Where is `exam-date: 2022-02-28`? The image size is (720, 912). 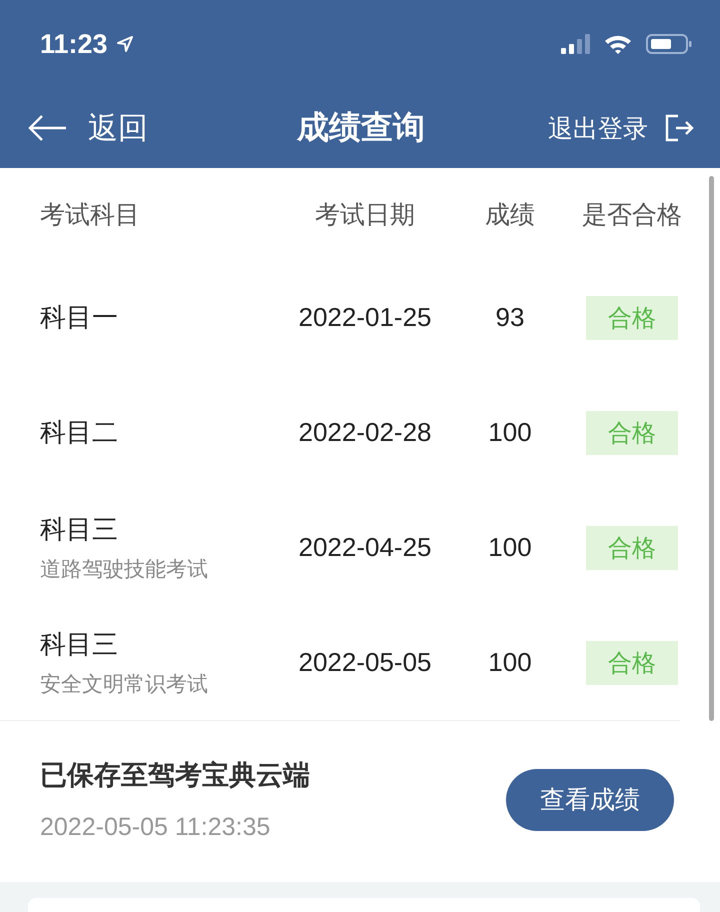 exam-date: 2022-02-28 is located at coordinates (365, 432).